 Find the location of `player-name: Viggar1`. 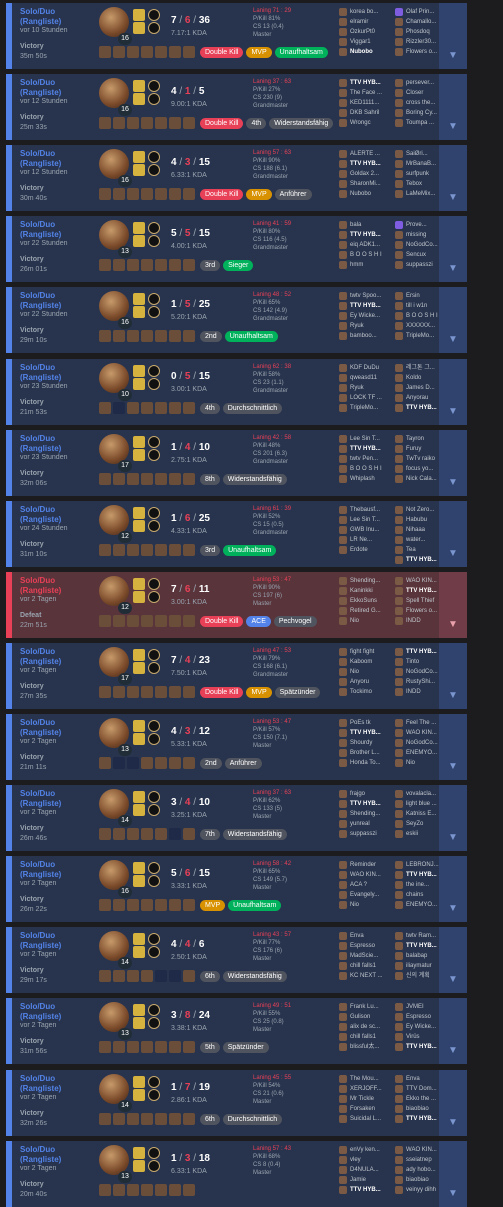

player-name: Viggar1 is located at coordinates (364, 42).